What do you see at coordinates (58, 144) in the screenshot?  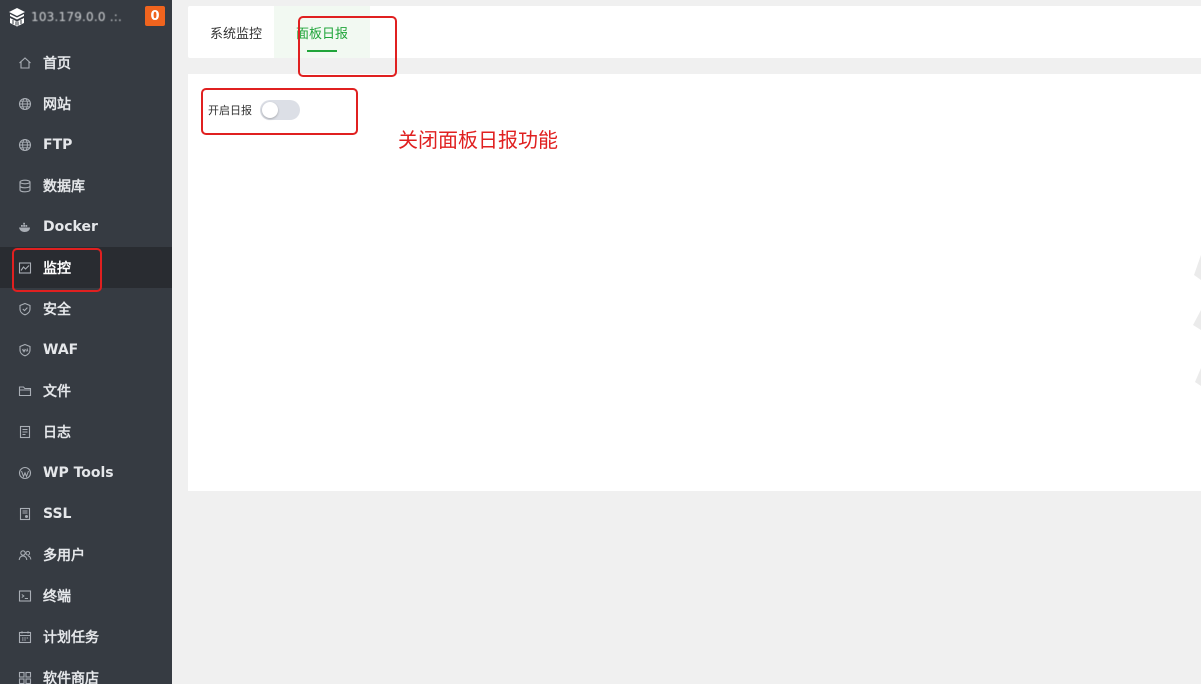 I see `sidebar-item-label: FTP` at bounding box center [58, 144].